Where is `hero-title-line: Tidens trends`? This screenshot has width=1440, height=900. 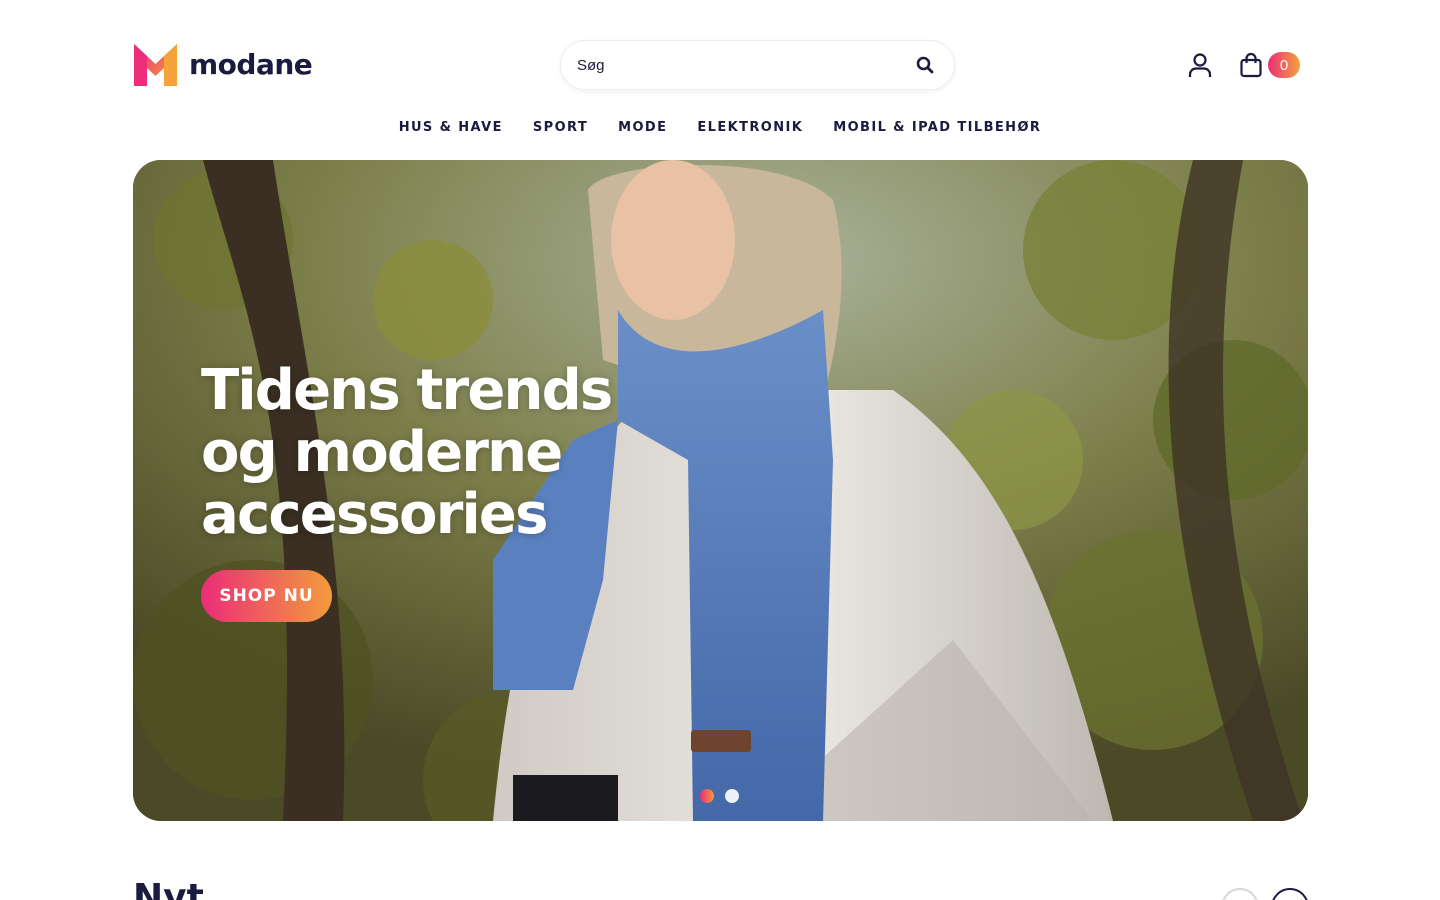
hero-title-line: Tidens trends is located at coordinates (407, 390).